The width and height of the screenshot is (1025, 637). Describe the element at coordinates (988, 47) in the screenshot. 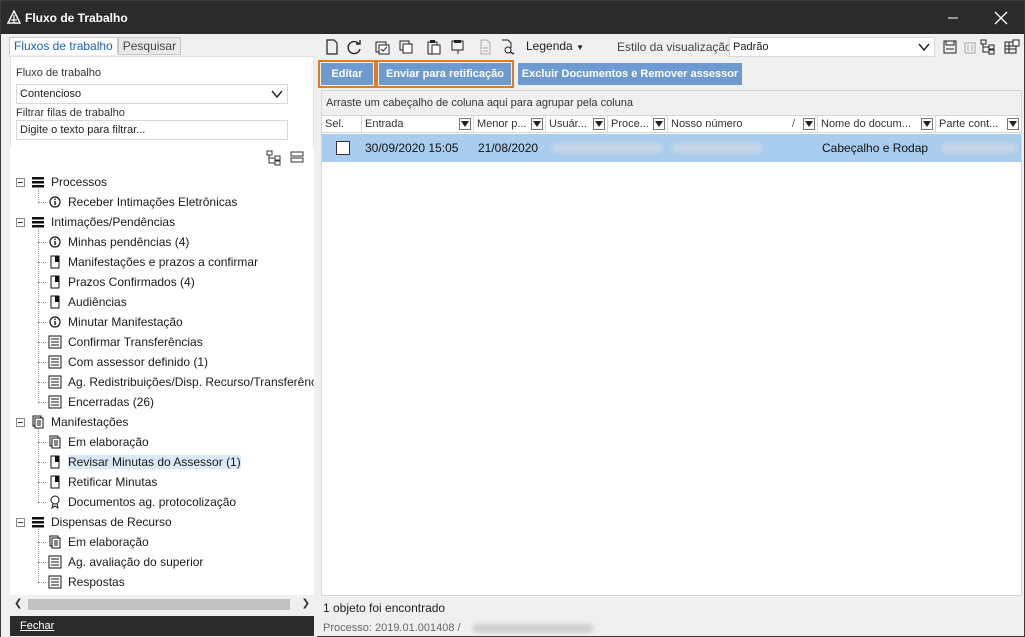

I see `tree-view-button` at that location.